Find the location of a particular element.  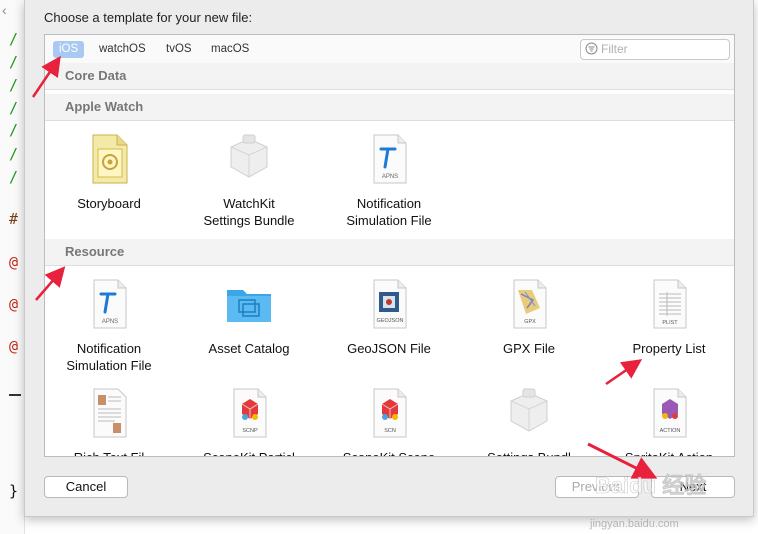

section-label: Resource is located at coordinates (95, 251).